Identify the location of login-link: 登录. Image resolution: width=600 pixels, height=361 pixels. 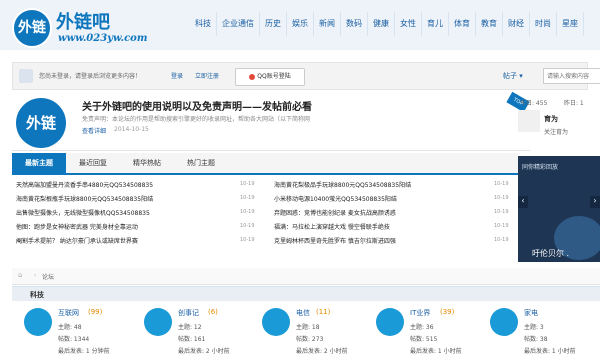
(177, 75).